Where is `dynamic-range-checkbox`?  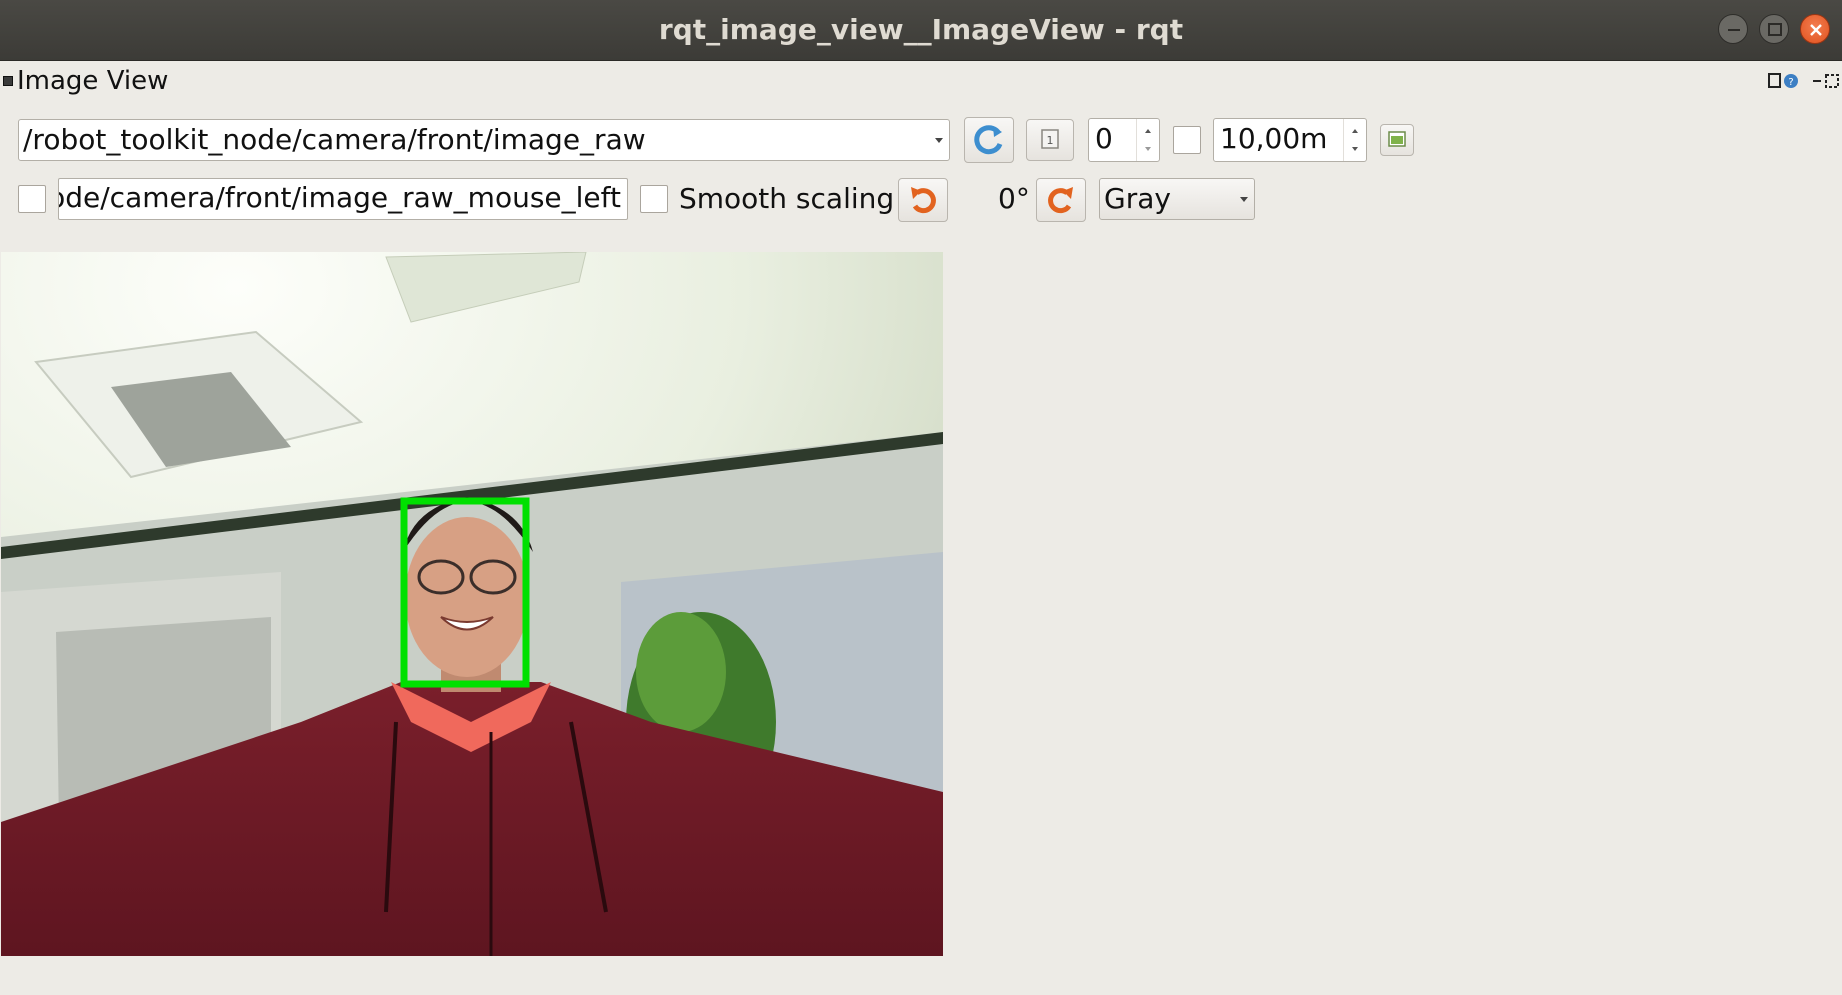 dynamic-range-checkbox is located at coordinates (1187, 140).